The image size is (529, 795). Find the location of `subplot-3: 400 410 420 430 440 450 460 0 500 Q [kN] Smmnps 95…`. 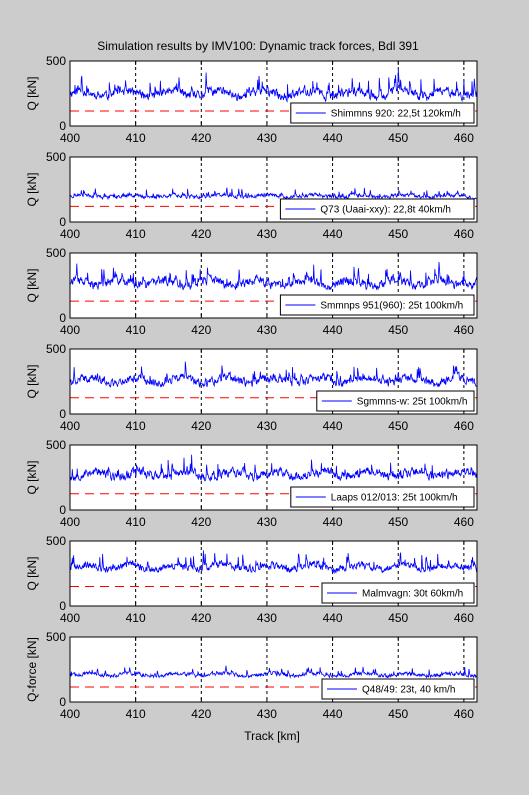

subplot-3: 400 410 420 430 440 450 460 0 500 Q [kN] Smmnps 95… is located at coordinates (251, 291).